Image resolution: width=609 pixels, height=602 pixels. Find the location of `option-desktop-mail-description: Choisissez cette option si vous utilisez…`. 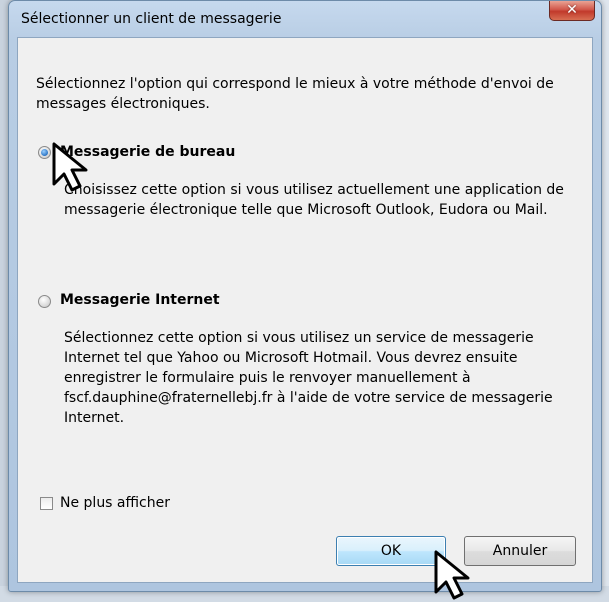

option-desktop-mail-description: Choisissez cette option si vous utilisez… is located at coordinates (314, 200).